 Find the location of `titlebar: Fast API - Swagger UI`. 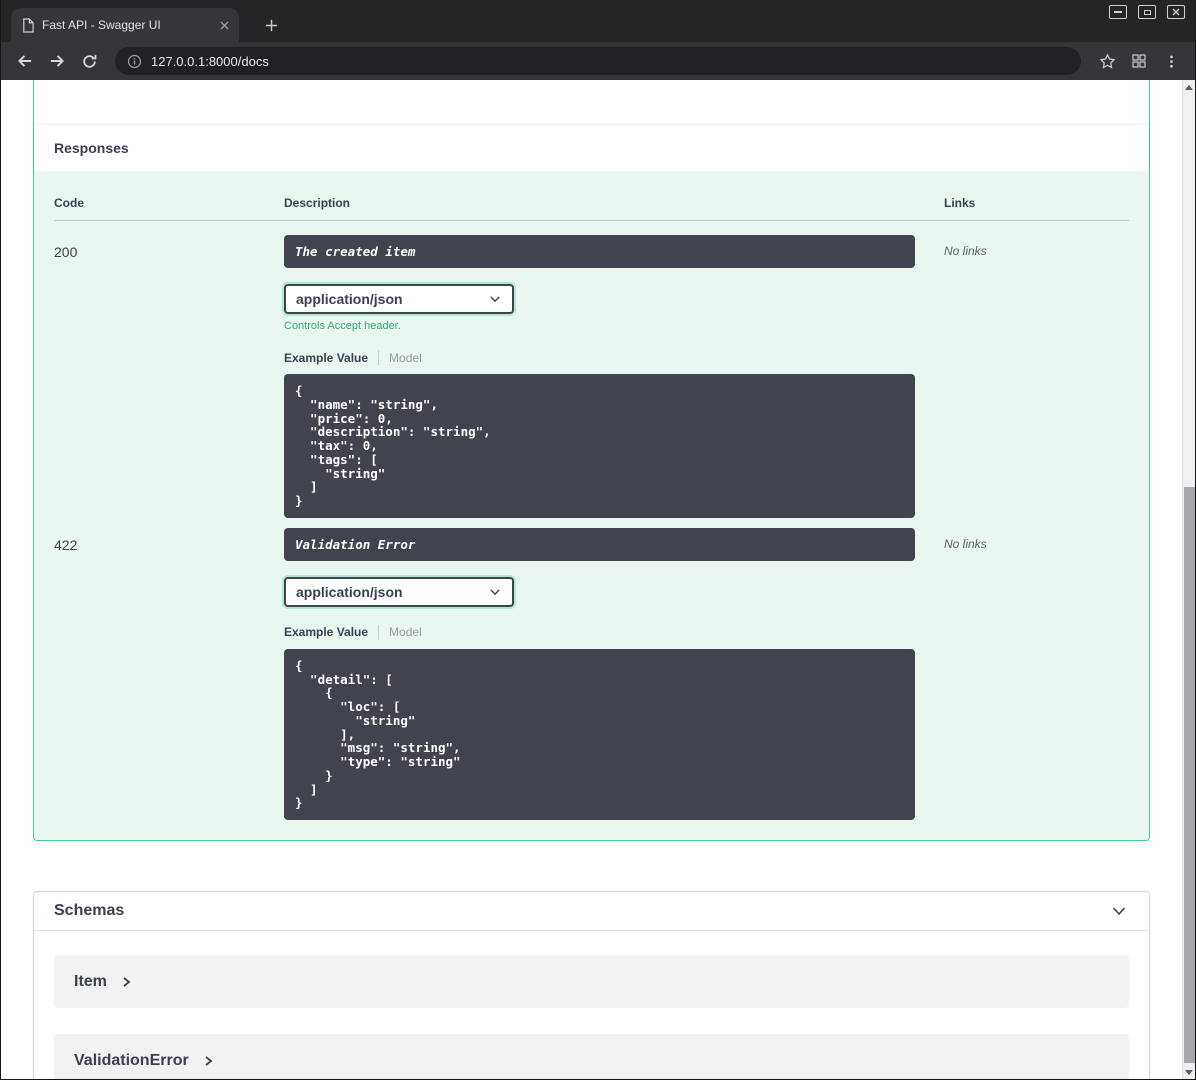

titlebar: Fast API - Swagger UI is located at coordinates (598, 21).